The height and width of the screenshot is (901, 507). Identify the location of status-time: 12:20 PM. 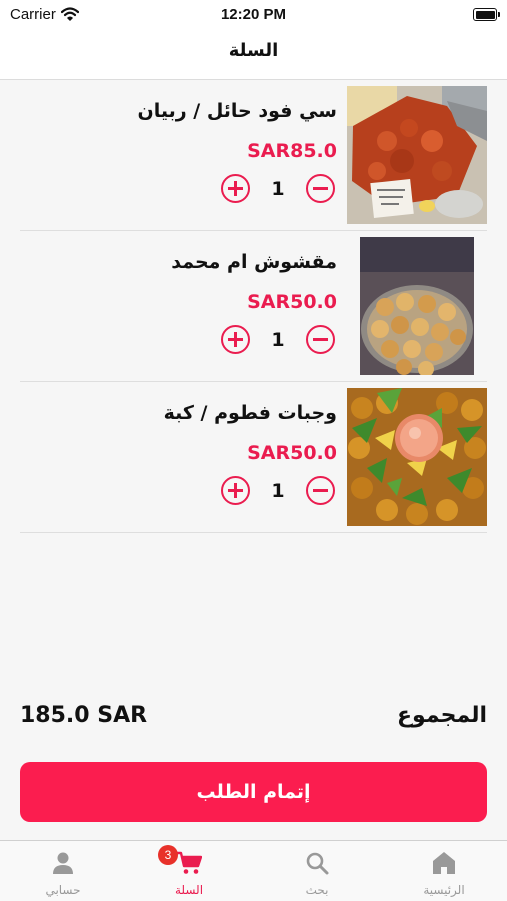
(253, 14).